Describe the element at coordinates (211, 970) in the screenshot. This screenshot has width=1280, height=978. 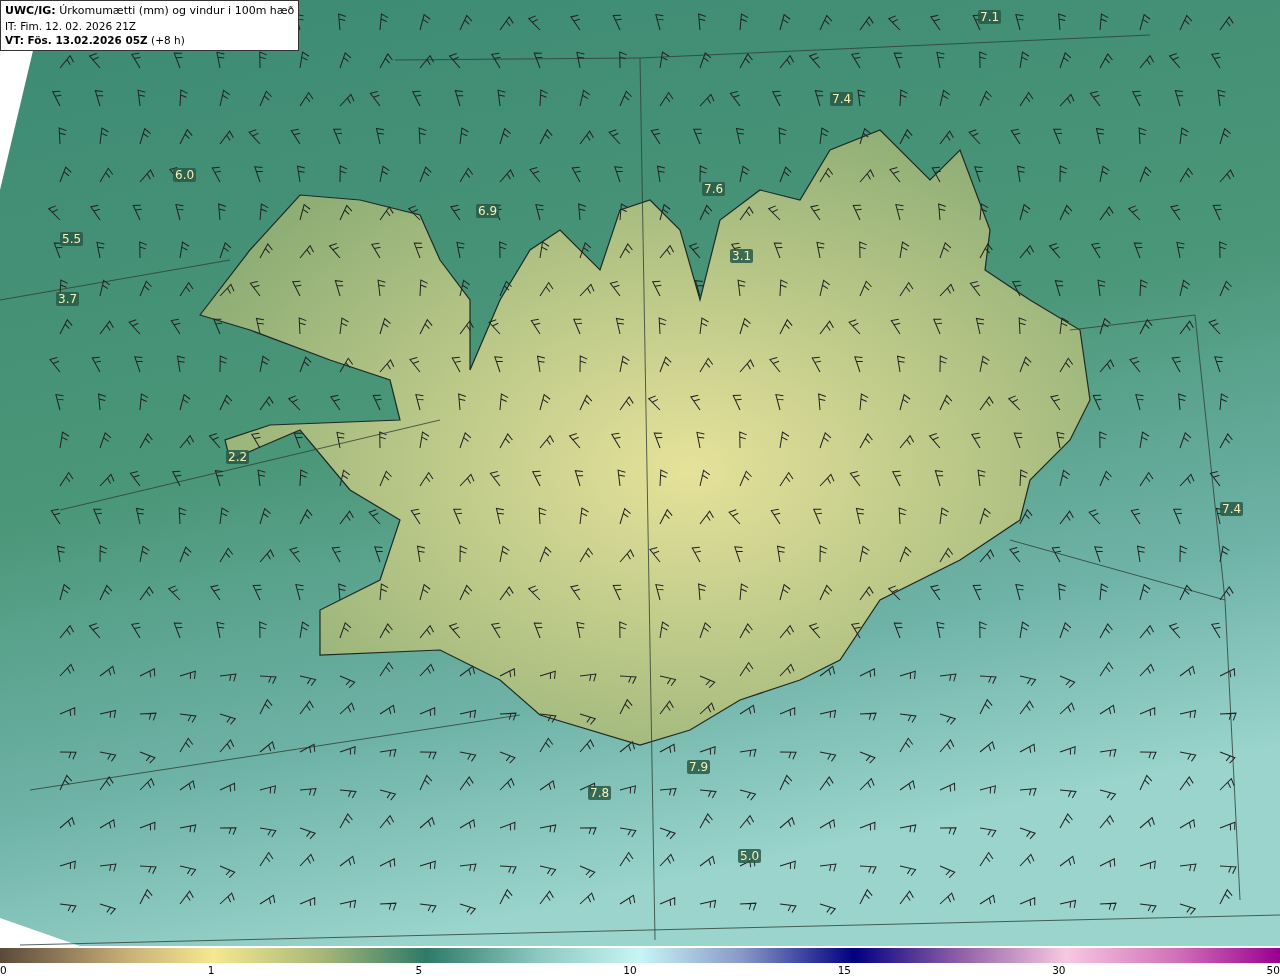
I see `scale-tick-label: 1` at that location.